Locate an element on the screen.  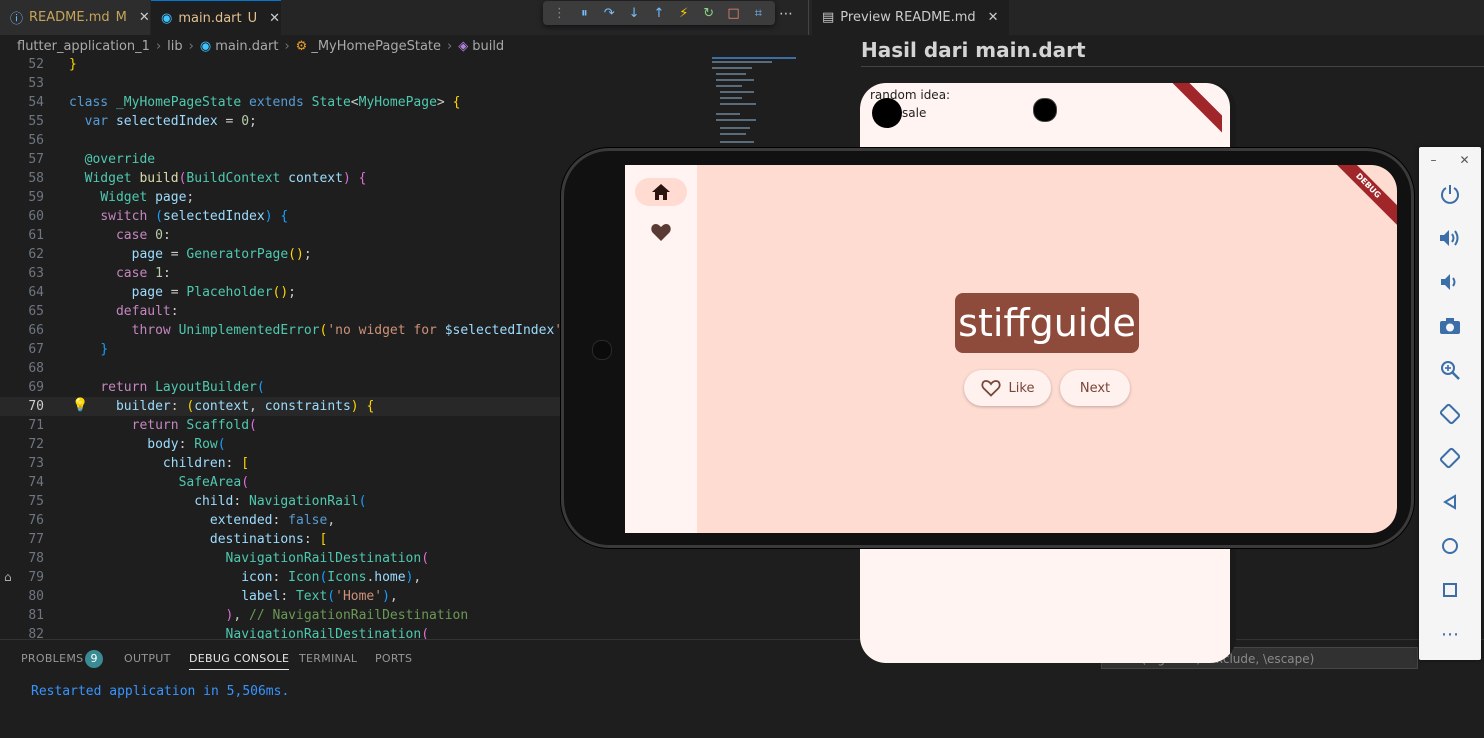
code-line: 79 icon: Icon(Icons.home), is located at coordinates (404, 577).